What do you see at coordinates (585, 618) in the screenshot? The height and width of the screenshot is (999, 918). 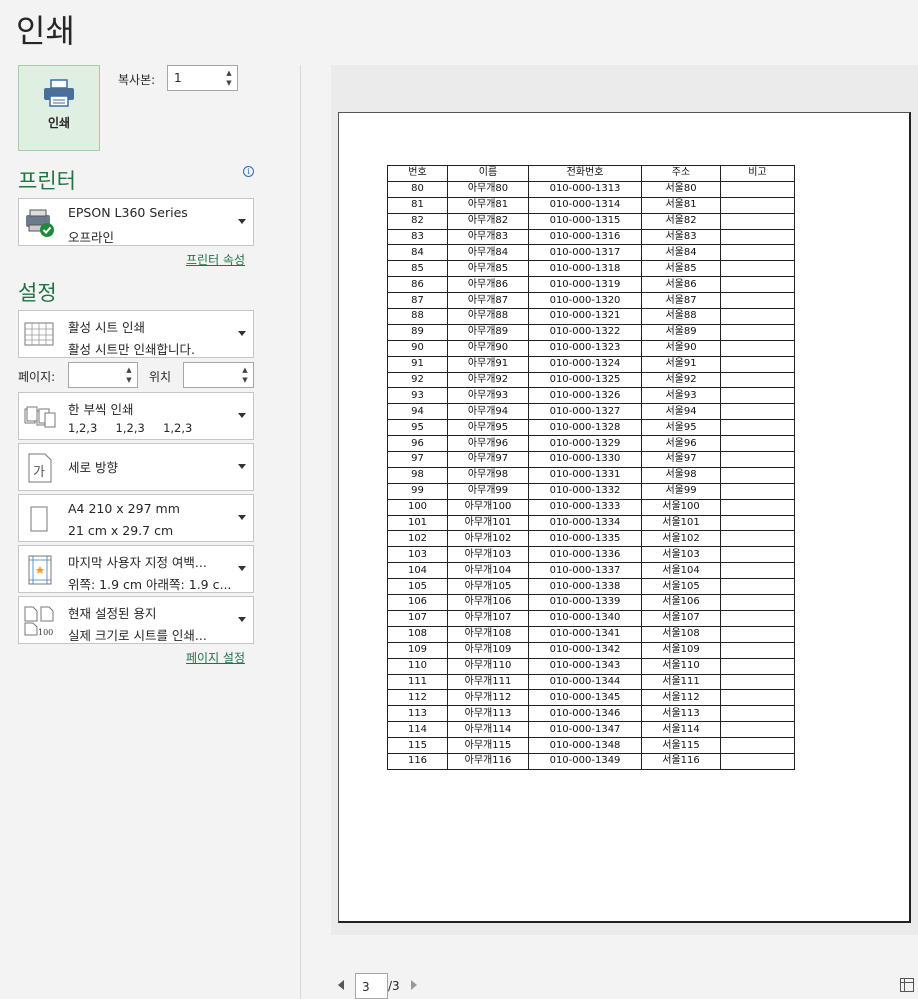 I see `table-cell: 010-000-1340` at bounding box center [585, 618].